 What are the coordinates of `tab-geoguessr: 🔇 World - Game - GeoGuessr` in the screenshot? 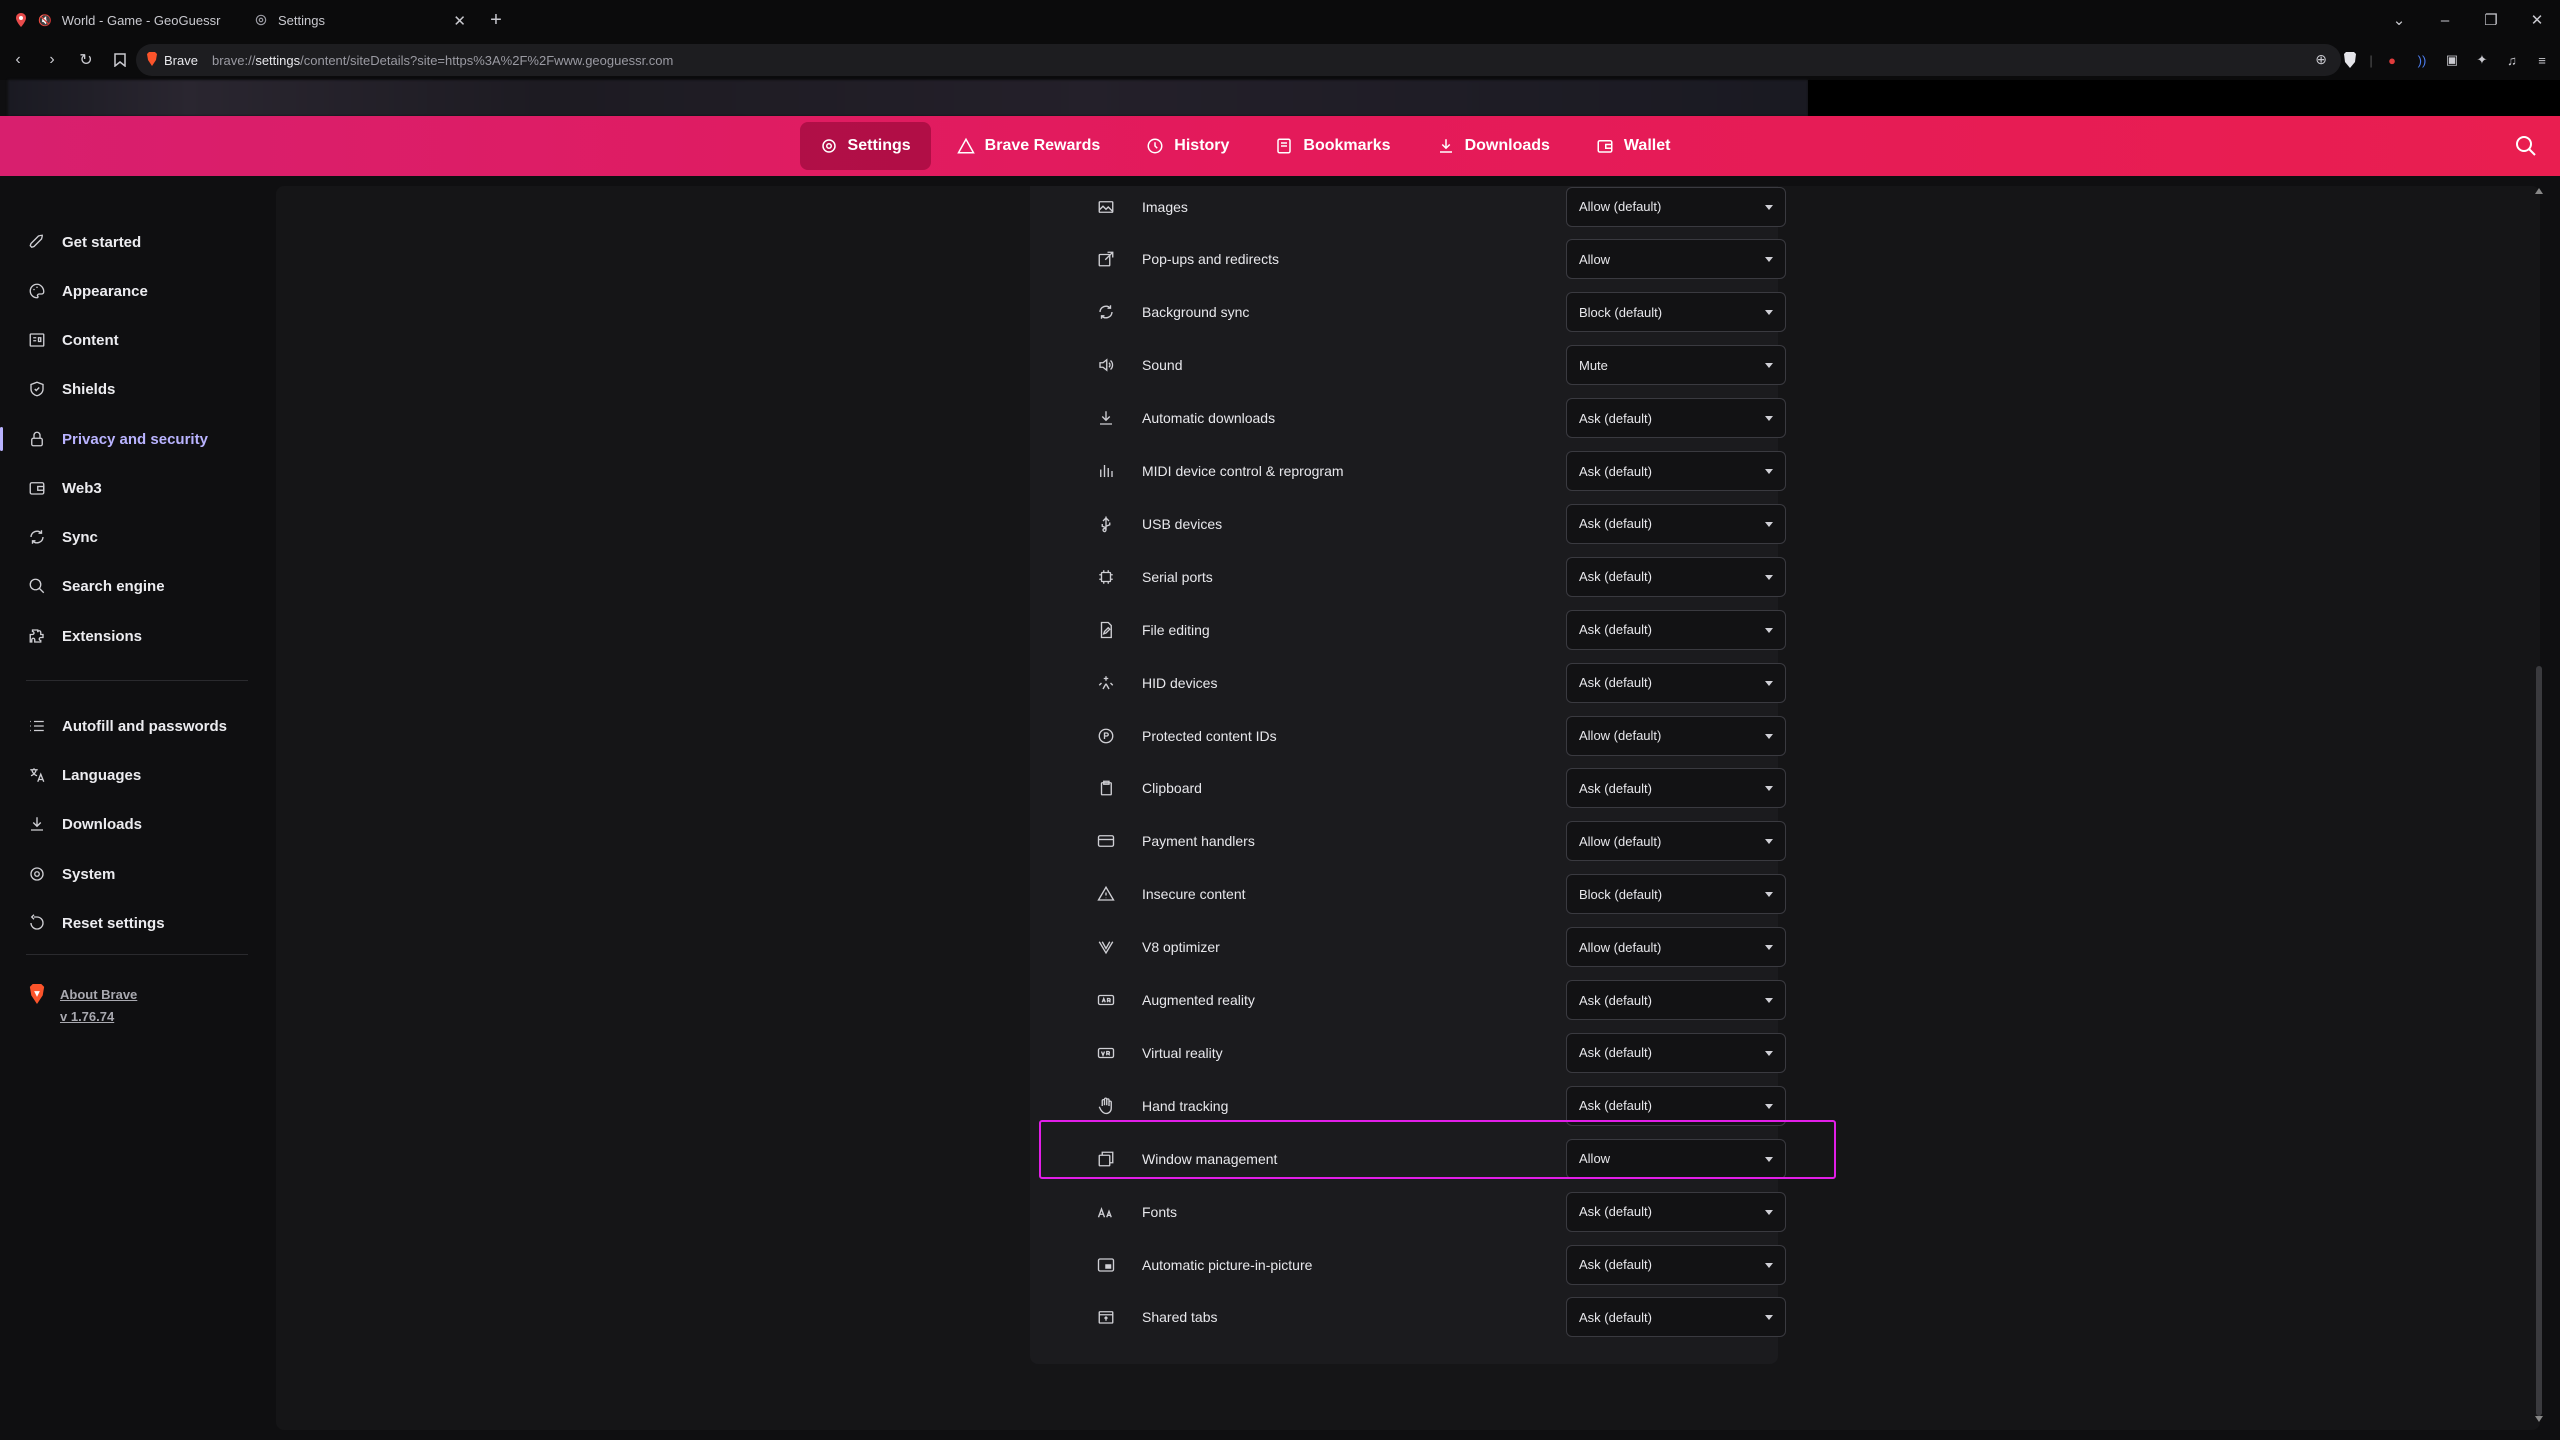 It's located at (120, 20).